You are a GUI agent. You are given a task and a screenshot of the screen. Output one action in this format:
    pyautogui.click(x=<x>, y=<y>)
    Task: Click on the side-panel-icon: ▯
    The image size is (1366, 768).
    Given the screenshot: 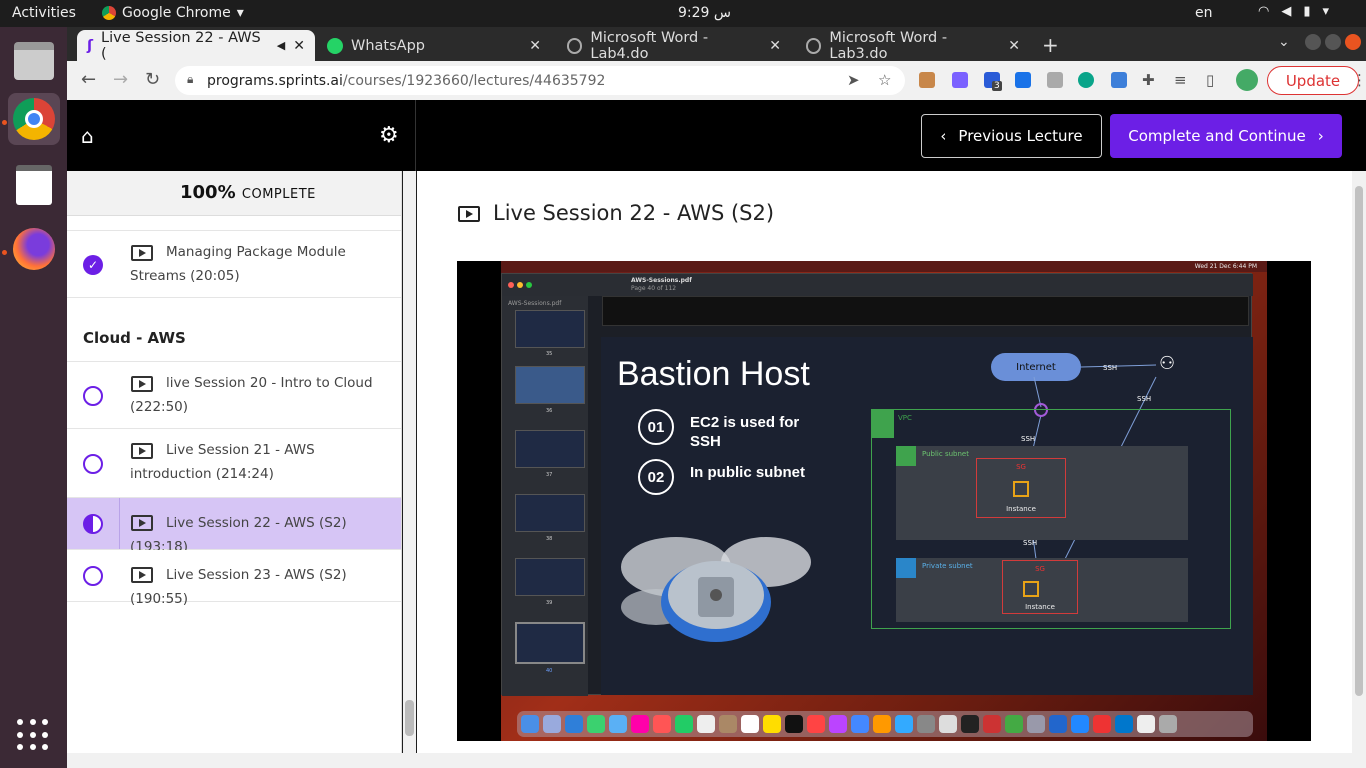 What is the action you would take?
    pyautogui.click(x=1210, y=80)
    